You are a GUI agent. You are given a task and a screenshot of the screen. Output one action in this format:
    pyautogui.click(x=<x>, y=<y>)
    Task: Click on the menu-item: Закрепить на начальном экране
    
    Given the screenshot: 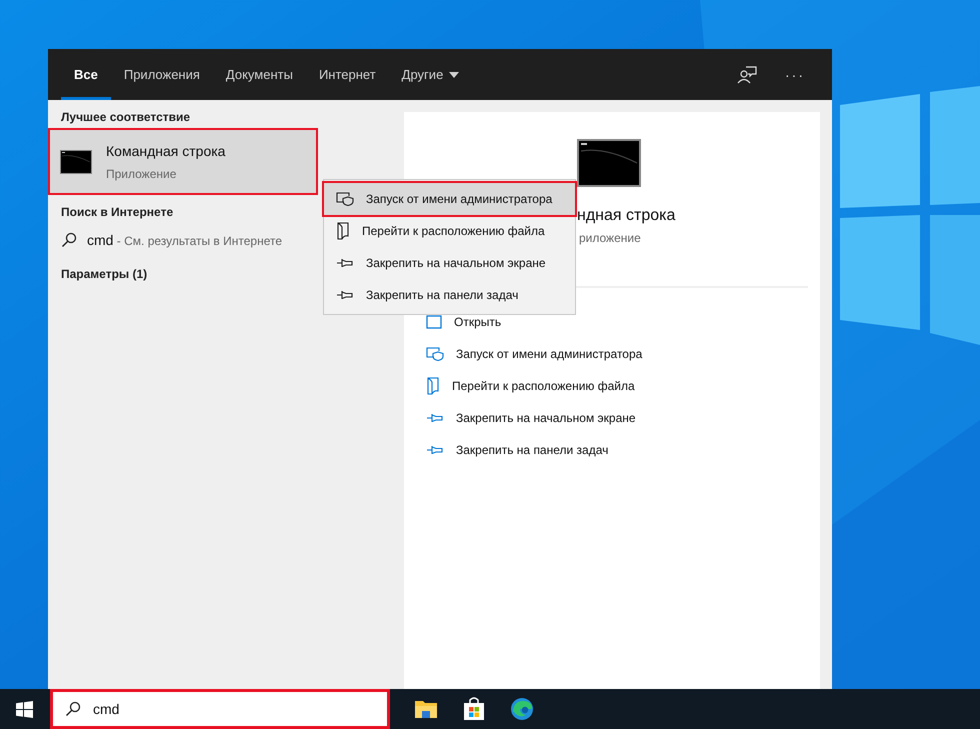 What is the action you would take?
    pyautogui.click(x=449, y=263)
    